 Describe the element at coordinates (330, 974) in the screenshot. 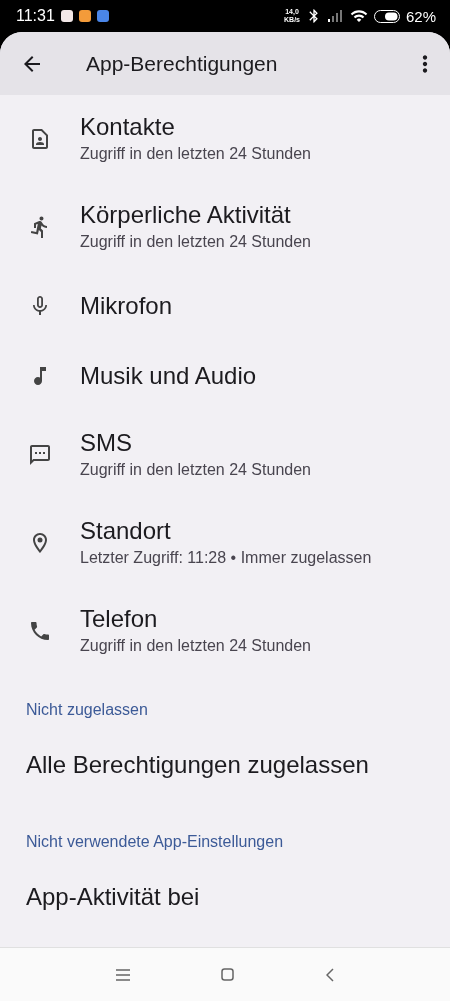

I see `back-nav-icon` at that location.